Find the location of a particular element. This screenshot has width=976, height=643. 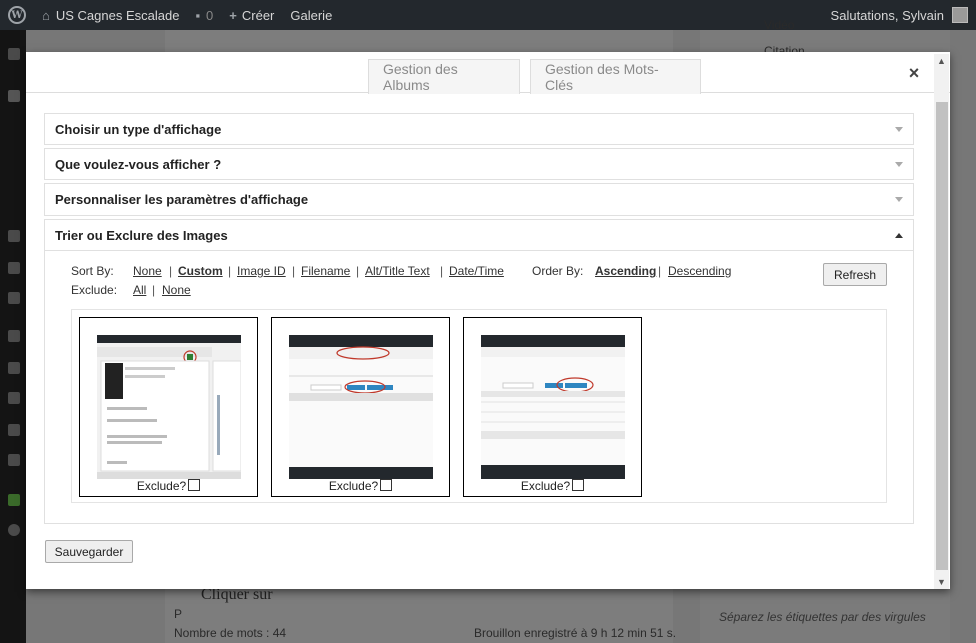

sort-alt-title-link: Alt/Title Text is located at coordinates (397, 271).